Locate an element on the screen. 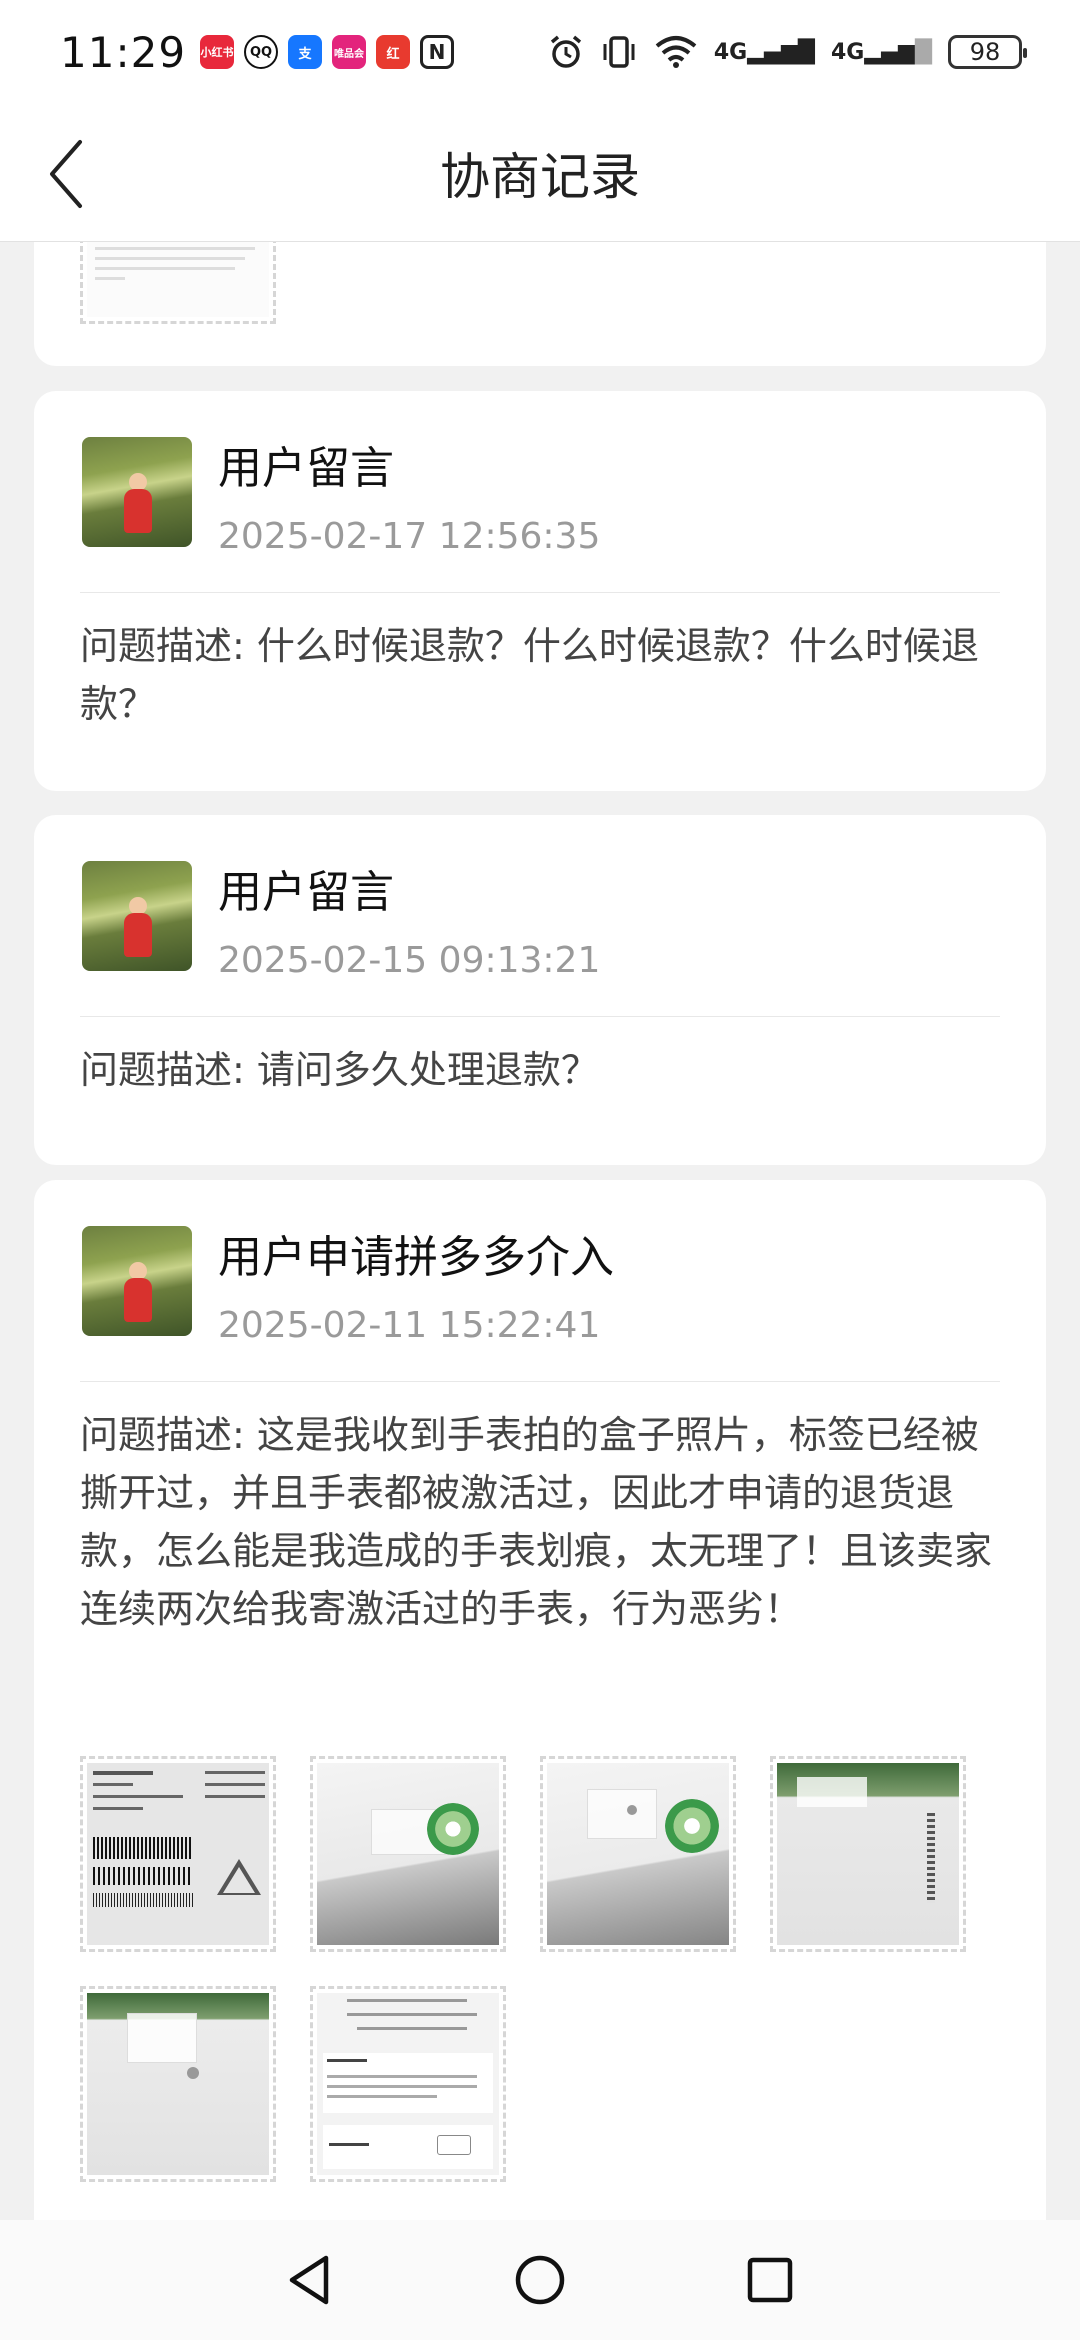 This screenshot has width=1080, height=2340. red-app-icon: 红 is located at coordinates (393, 52).